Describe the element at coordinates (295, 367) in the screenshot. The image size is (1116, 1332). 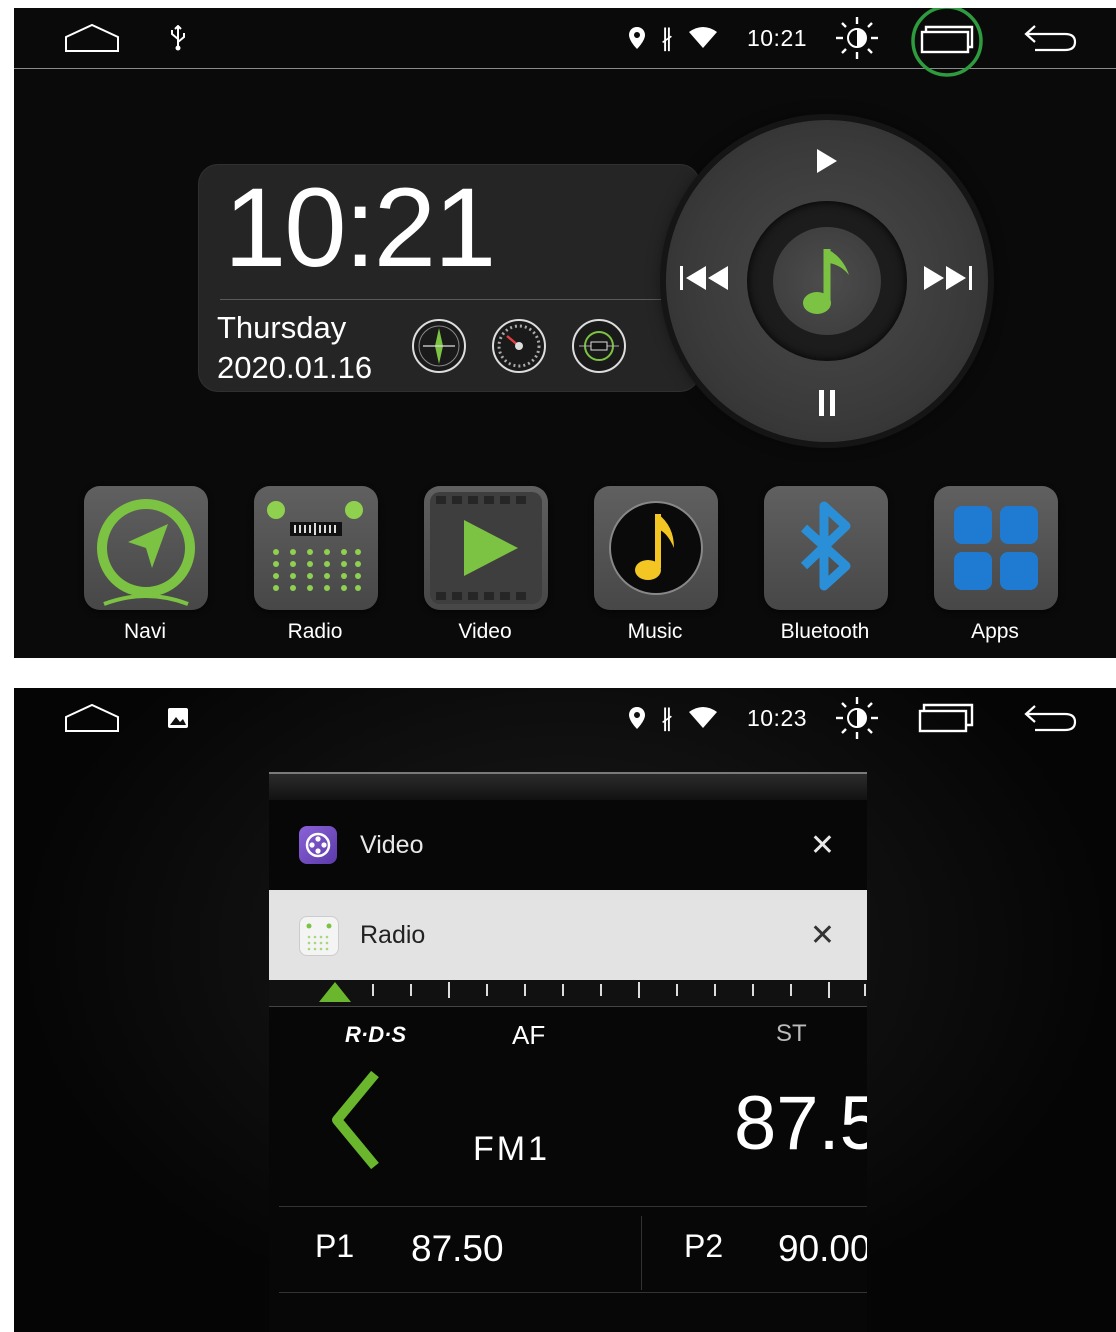
I see `clock-date: 2020.01.16` at that location.